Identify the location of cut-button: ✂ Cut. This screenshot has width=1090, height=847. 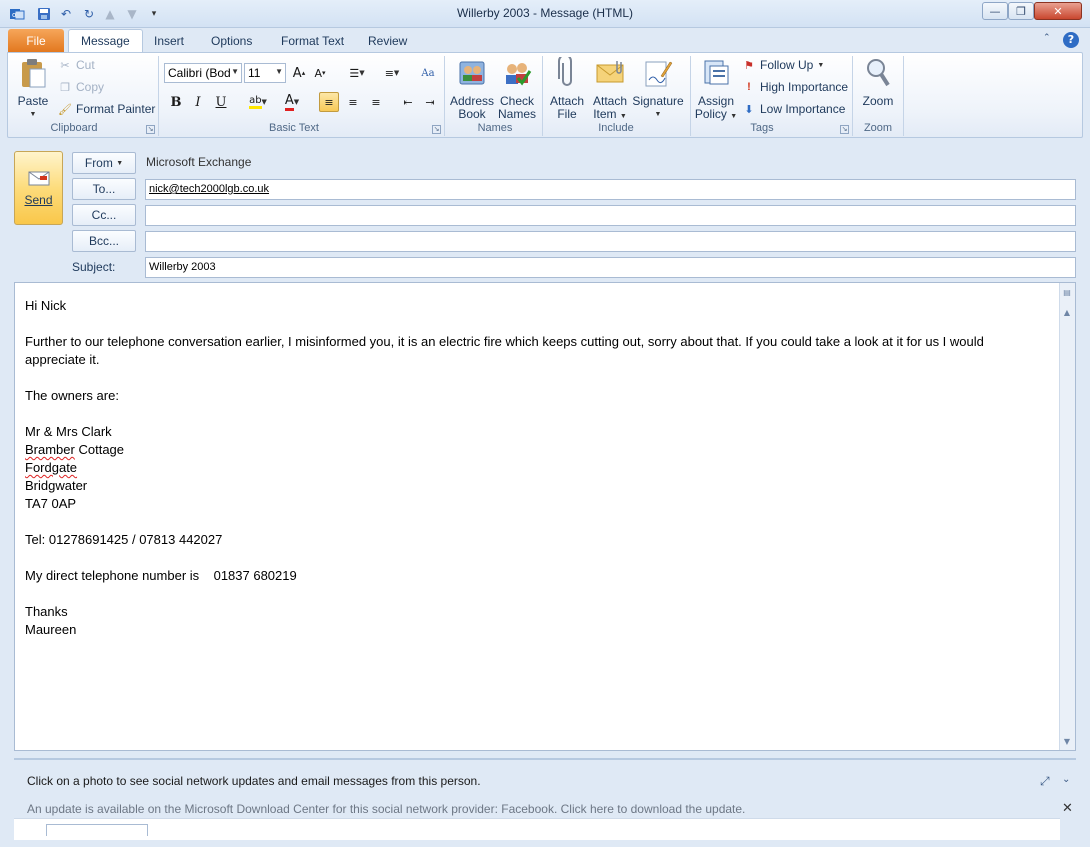
(76, 65).